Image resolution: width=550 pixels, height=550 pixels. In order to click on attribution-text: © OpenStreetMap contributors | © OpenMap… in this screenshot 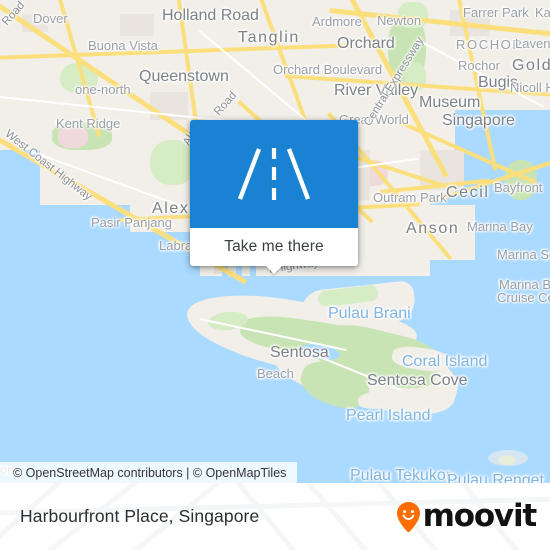, I will do `click(149, 473)`.